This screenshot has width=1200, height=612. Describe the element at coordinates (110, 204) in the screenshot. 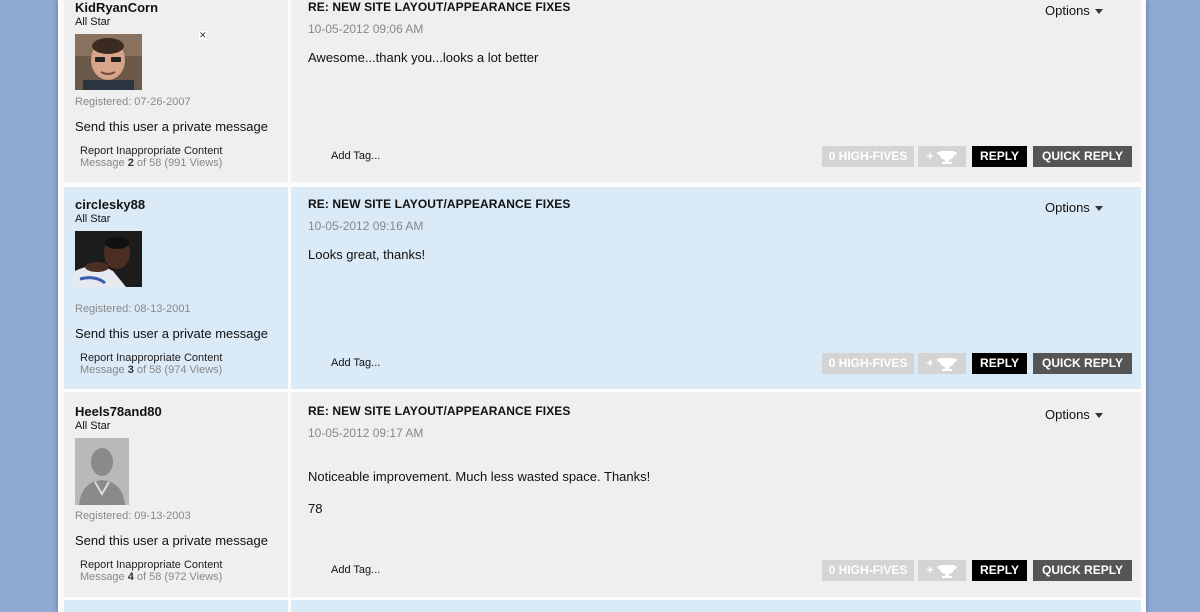

I see `author-username: circlesky88` at that location.